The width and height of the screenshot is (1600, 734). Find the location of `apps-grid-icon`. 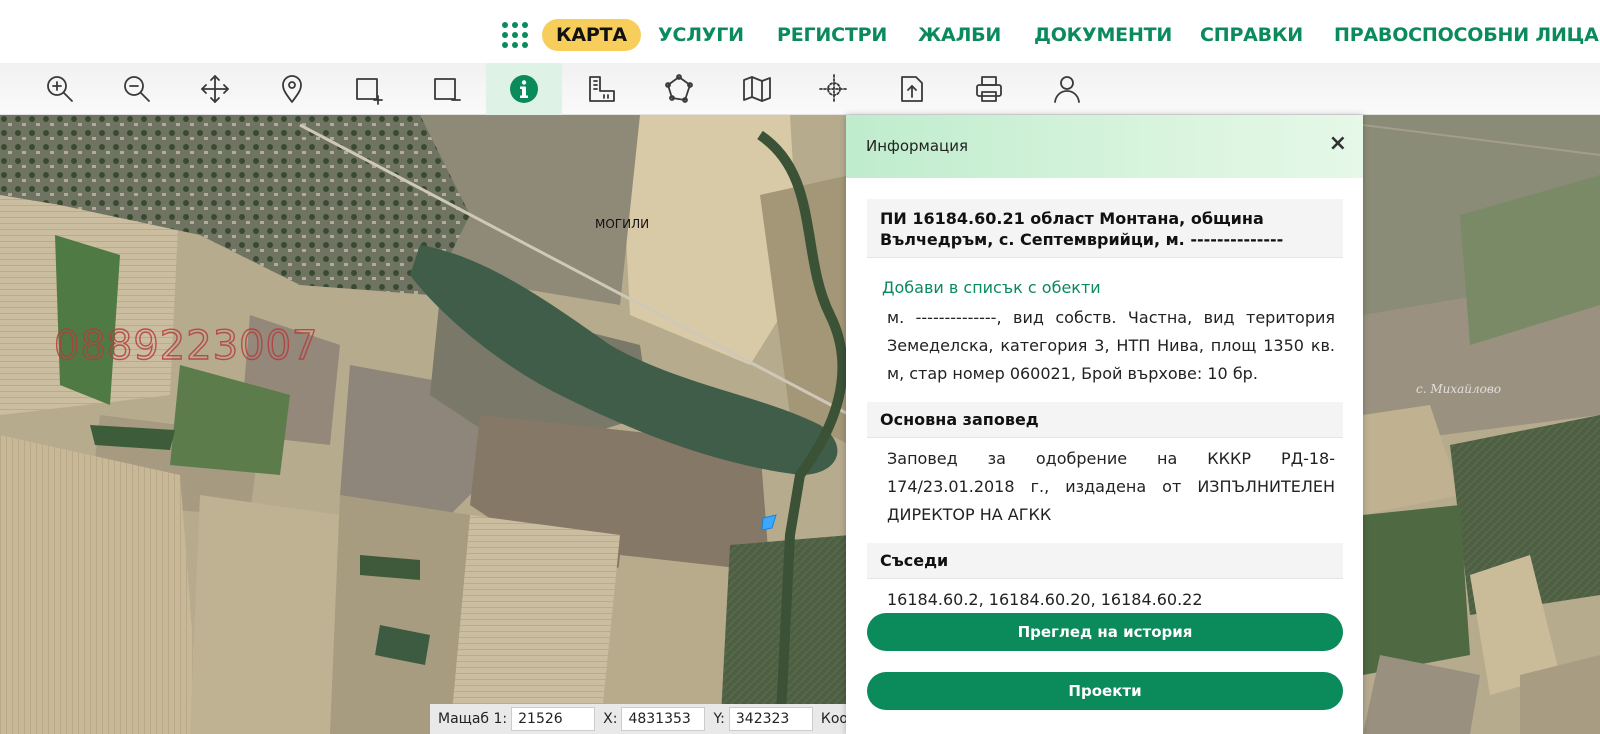

apps-grid-icon is located at coordinates (515, 35).